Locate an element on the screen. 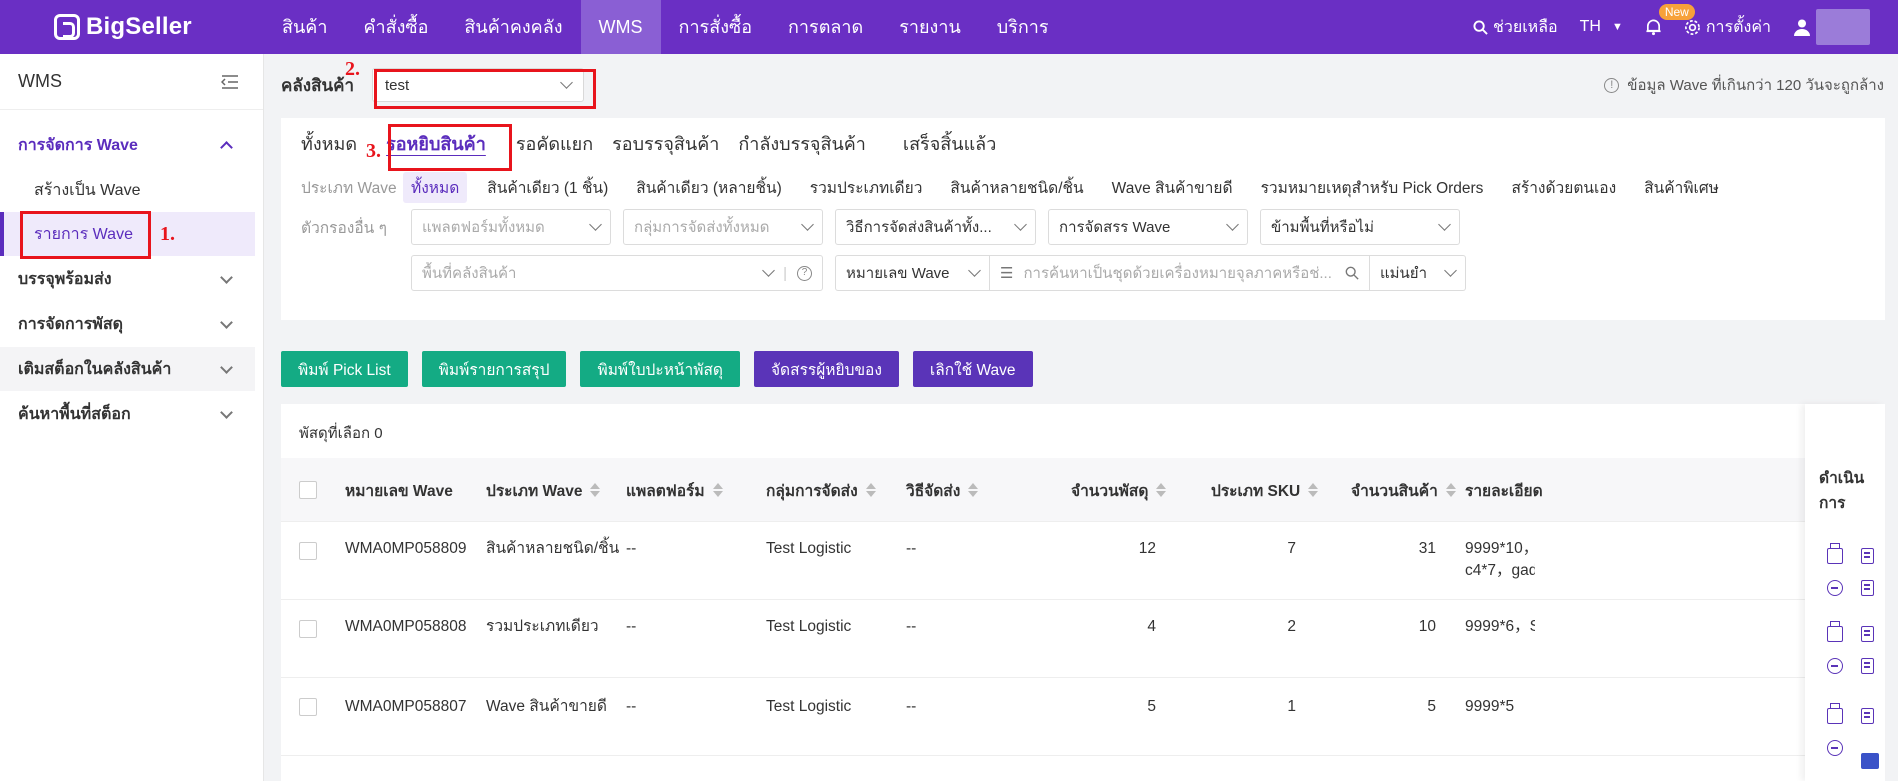 This screenshot has width=1898, height=781. wave-type-chip: ทั้งหมด is located at coordinates (435, 187).